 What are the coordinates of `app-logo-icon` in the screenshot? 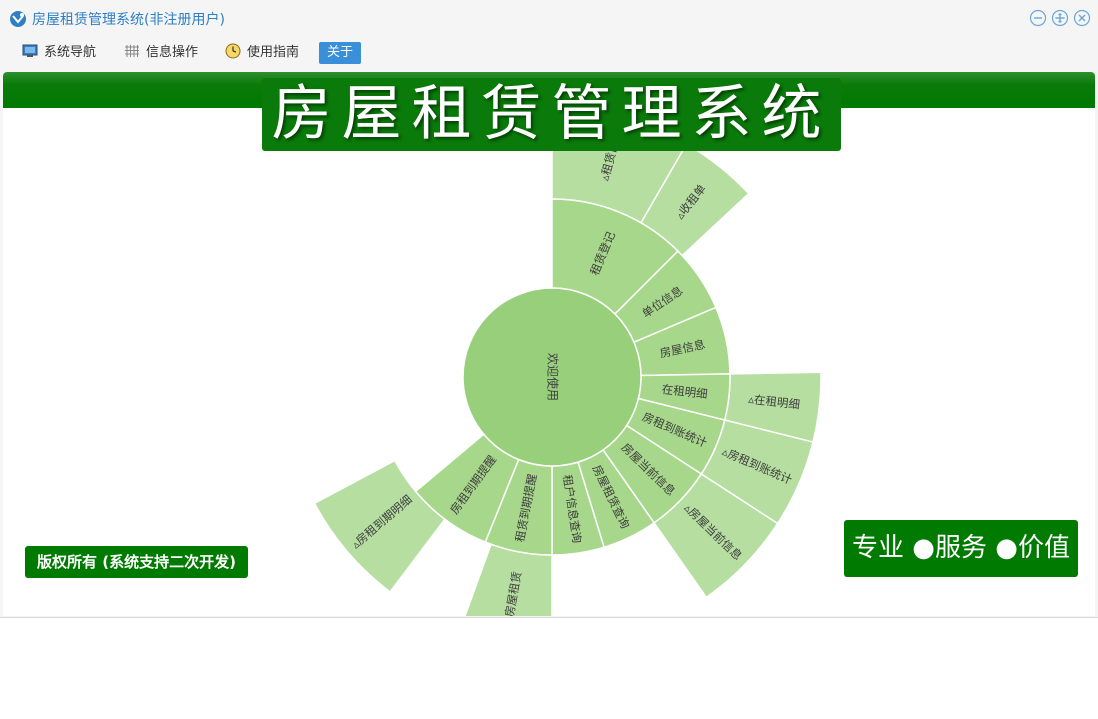 It's located at (18, 19).